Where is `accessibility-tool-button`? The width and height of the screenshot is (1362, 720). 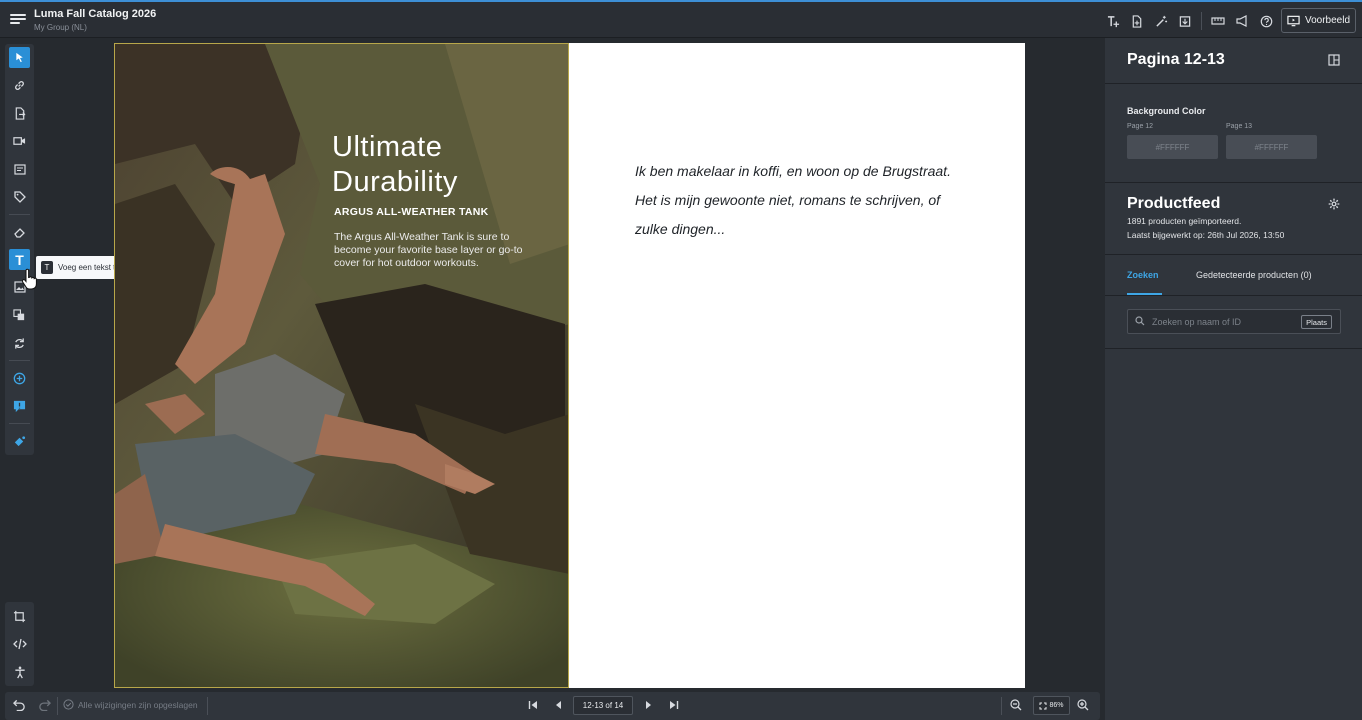 accessibility-tool-button is located at coordinates (19, 672).